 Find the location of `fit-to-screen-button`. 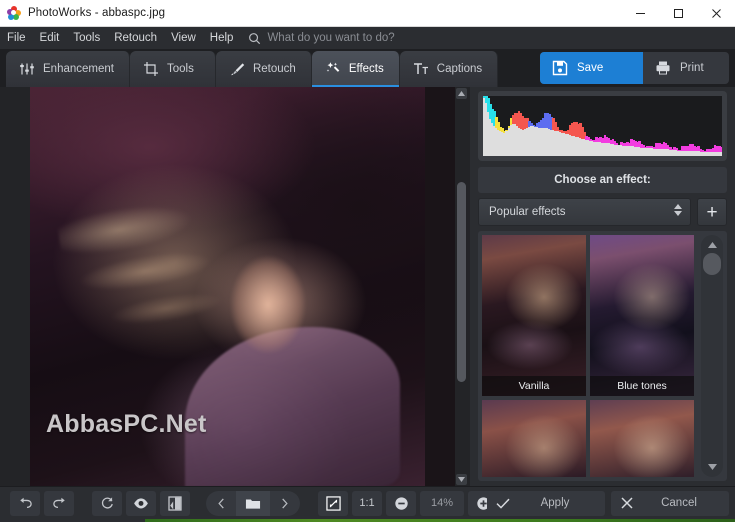

fit-to-screen-button is located at coordinates (333, 503).